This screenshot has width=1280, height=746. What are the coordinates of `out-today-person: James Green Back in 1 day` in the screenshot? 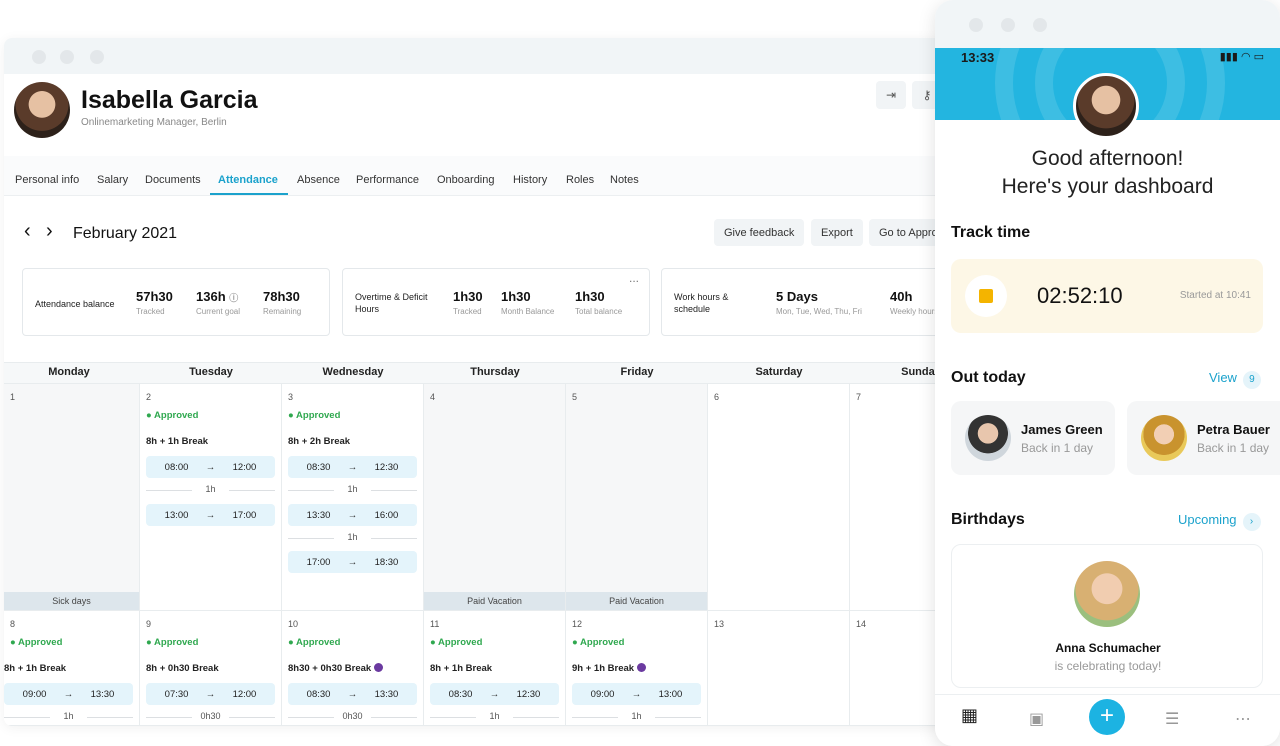 It's located at (1033, 438).